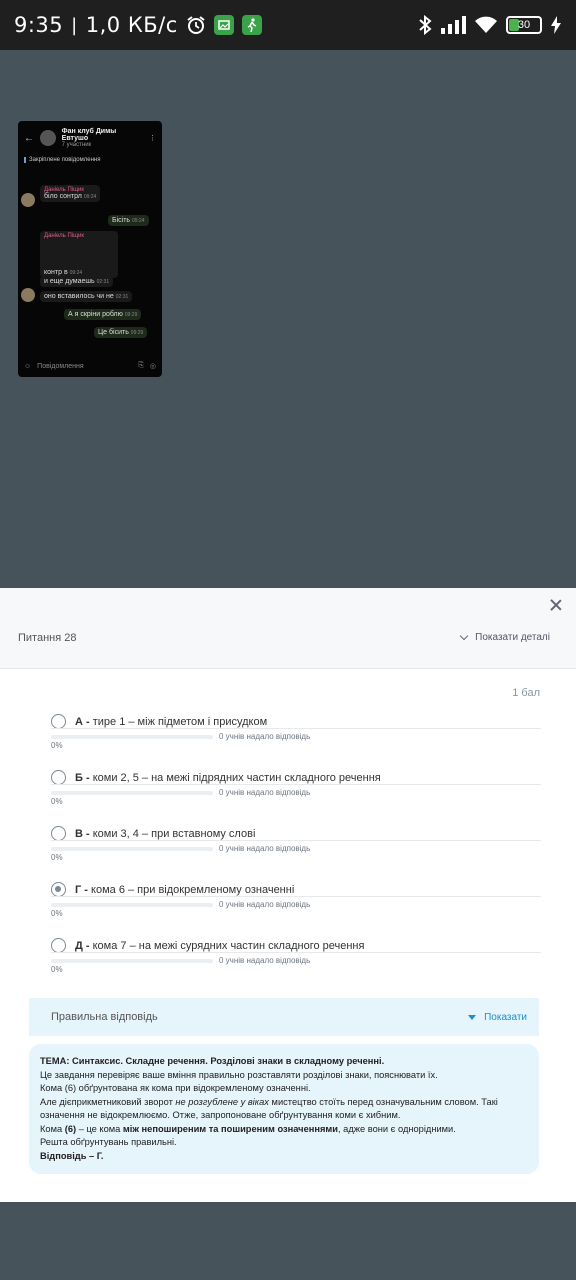 The width and height of the screenshot is (576, 1280). Describe the element at coordinates (288, 628) in the screenshot. I see `sheet-header: Питання 28 Показати деталі` at that location.